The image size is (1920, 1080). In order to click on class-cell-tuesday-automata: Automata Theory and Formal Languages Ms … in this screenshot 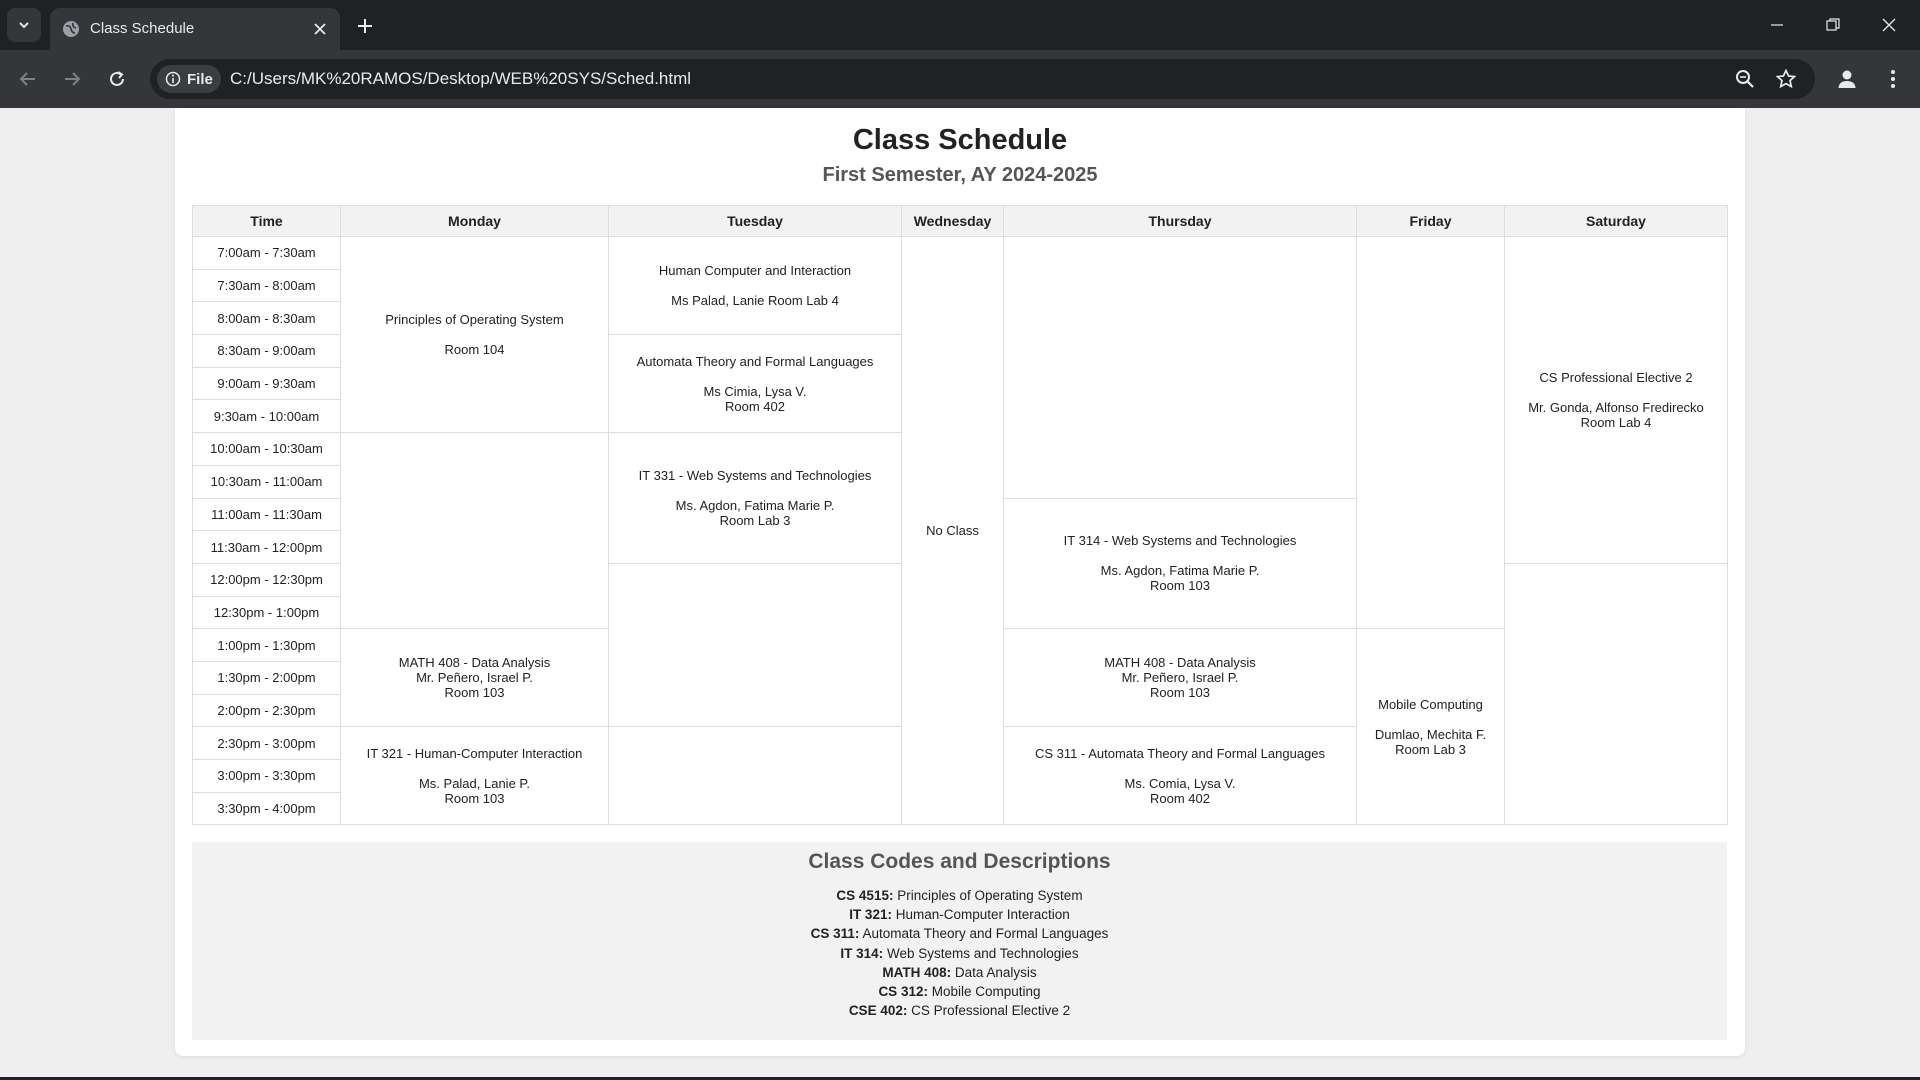, I will do `click(755, 384)`.